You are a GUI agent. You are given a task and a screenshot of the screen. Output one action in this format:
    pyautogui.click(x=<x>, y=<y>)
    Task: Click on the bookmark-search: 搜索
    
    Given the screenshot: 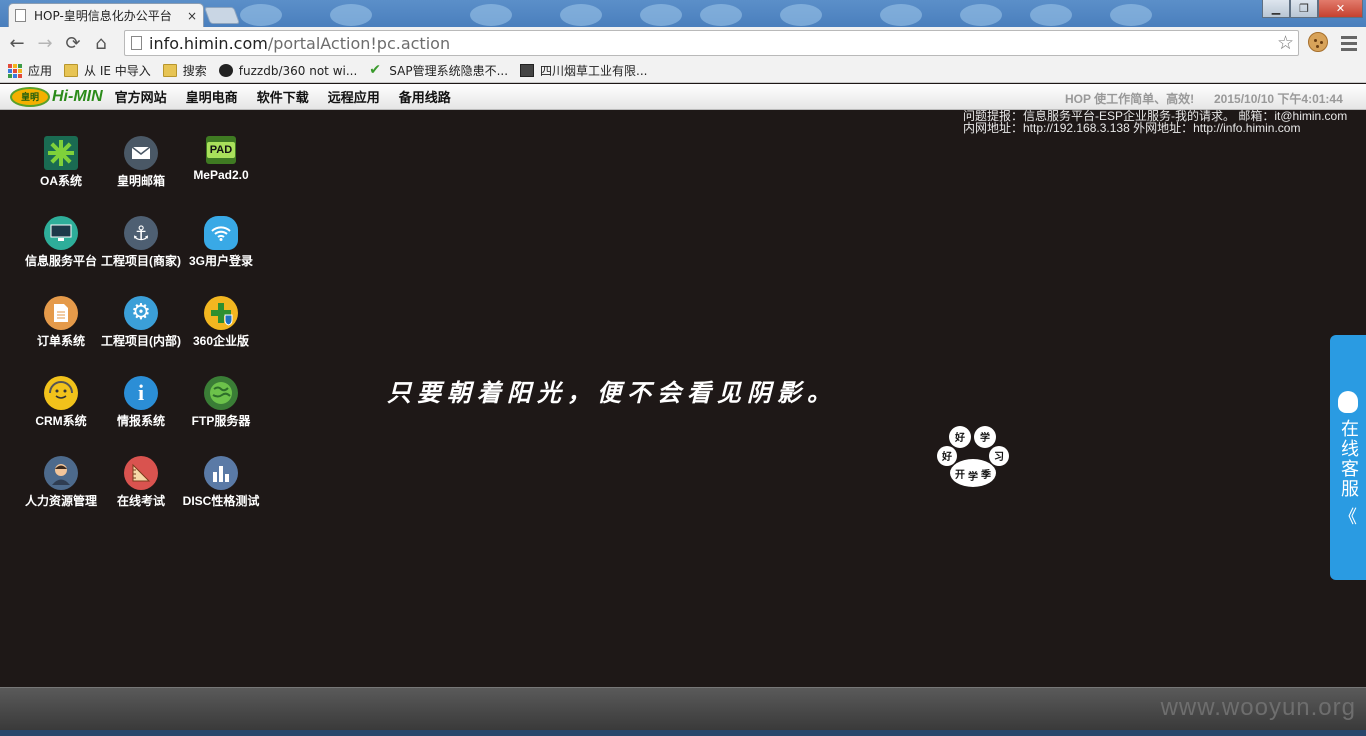 What is the action you would take?
    pyautogui.click(x=184, y=70)
    